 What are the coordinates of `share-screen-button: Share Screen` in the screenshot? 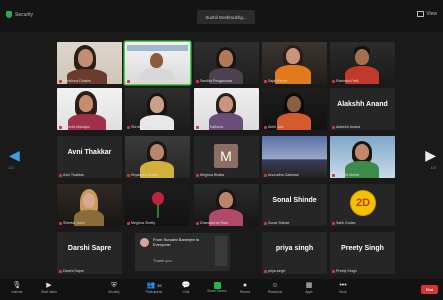 It's located at (217, 287).